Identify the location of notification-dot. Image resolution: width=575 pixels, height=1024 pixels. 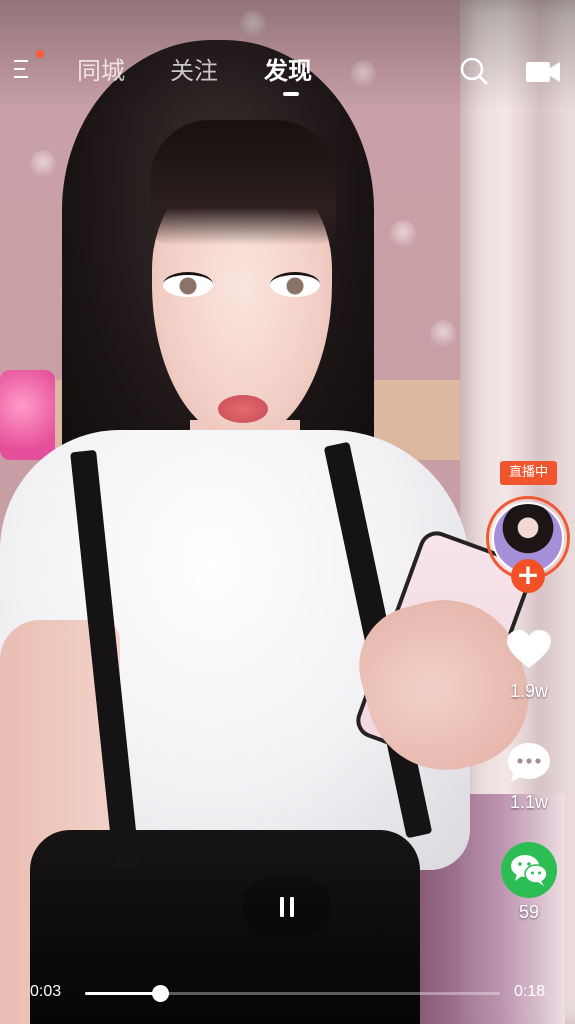
(40, 54).